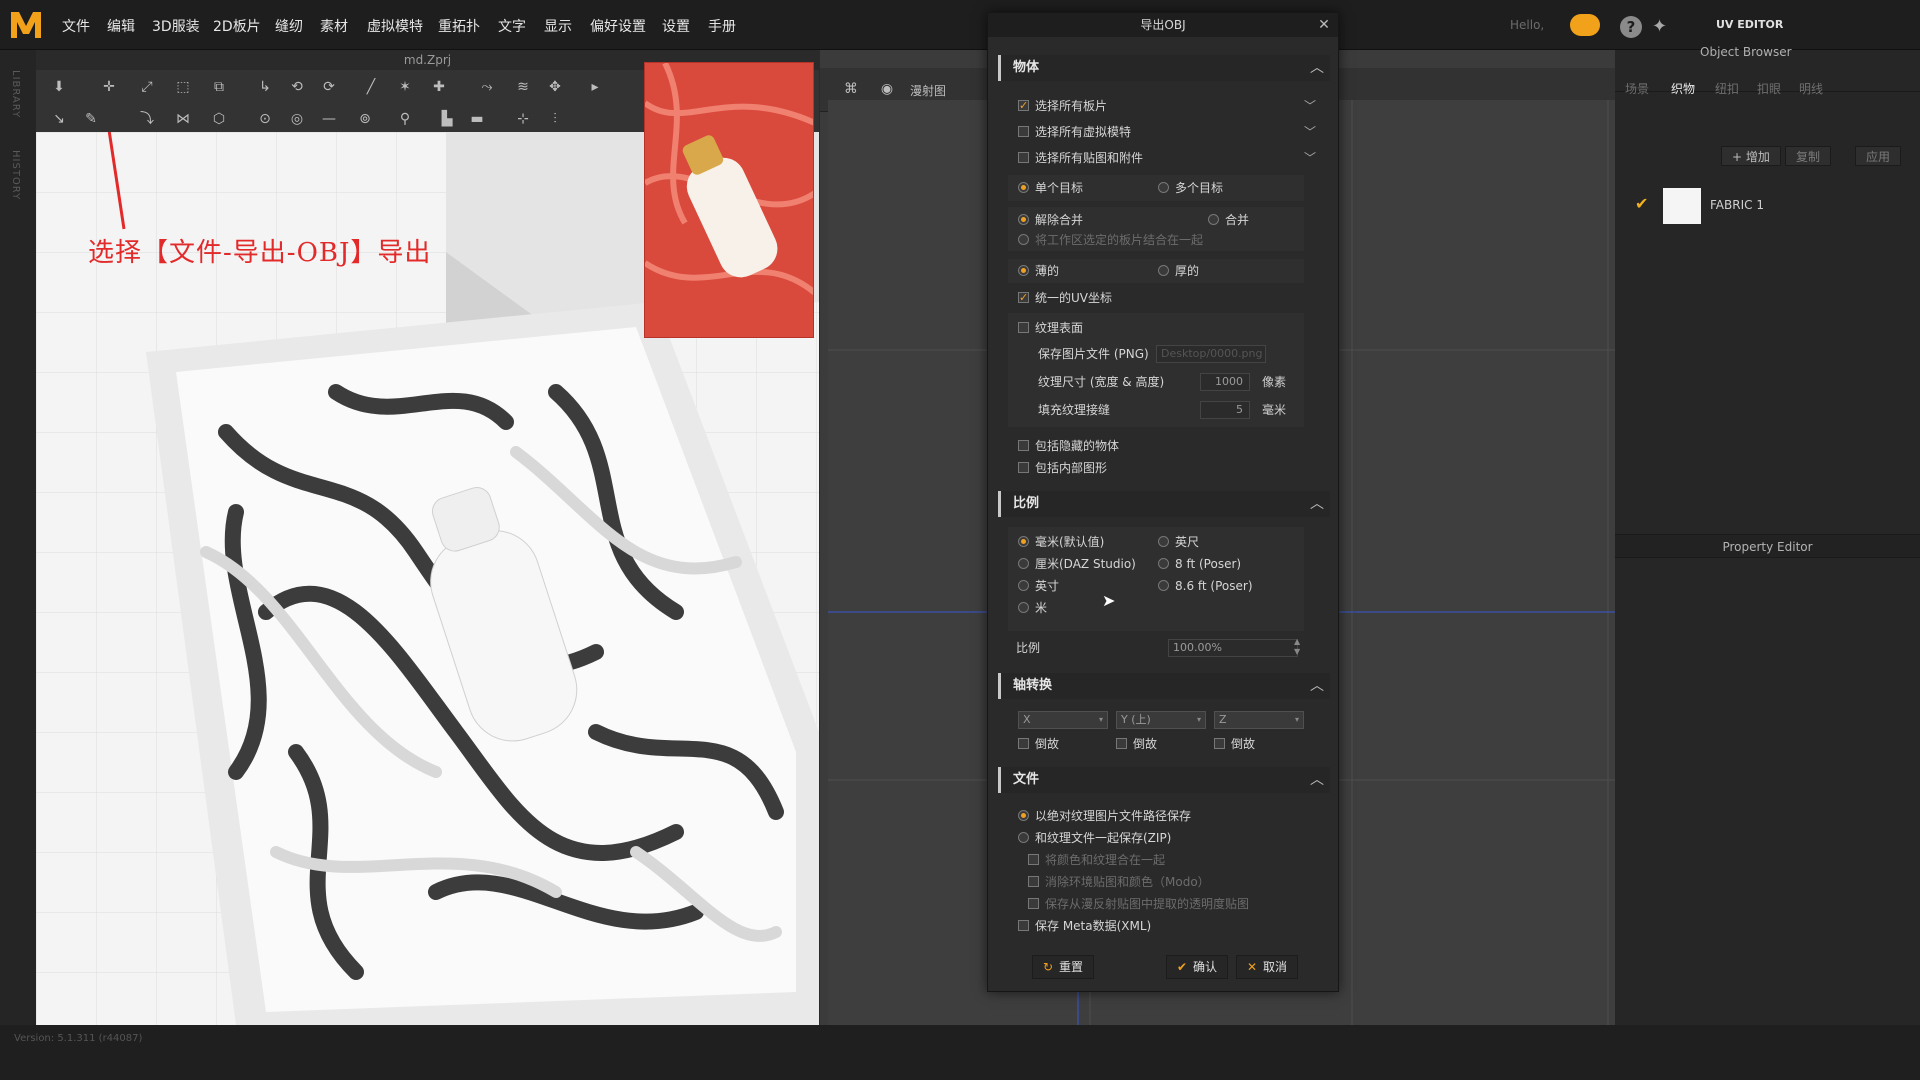 The height and width of the screenshot is (1080, 1920). What do you see at coordinates (439, 87) in the screenshot?
I see `tack-icon: ✚` at bounding box center [439, 87].